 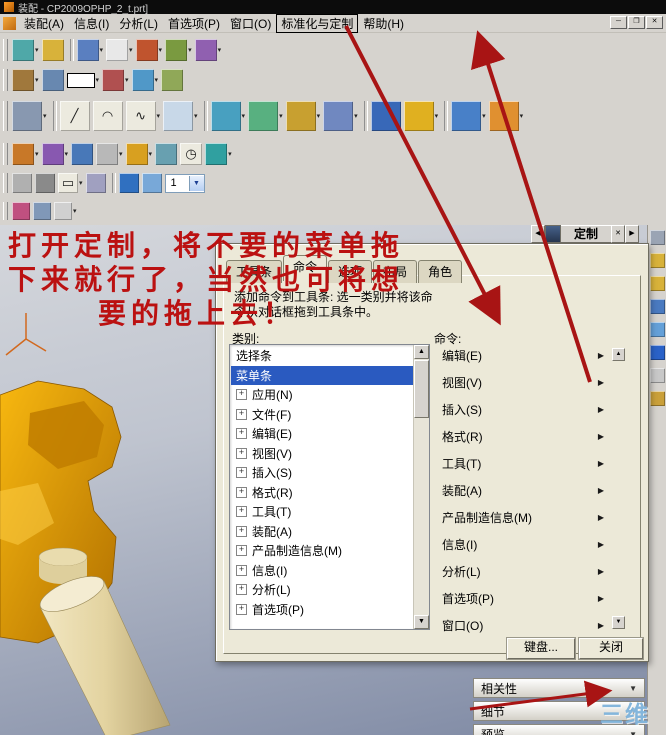 I want to click on child-minimize-button: ─, so click(x=618, y=22).